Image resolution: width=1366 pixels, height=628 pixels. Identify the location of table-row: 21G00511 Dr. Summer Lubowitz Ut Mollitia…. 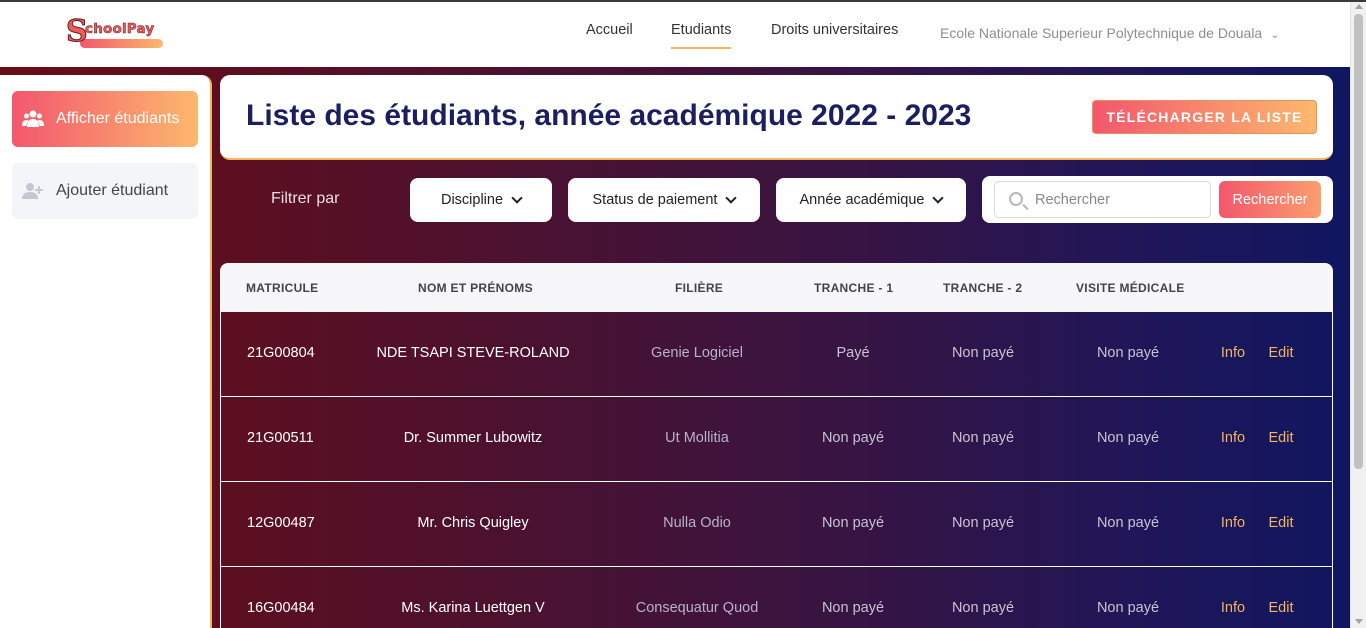
(776, 439).